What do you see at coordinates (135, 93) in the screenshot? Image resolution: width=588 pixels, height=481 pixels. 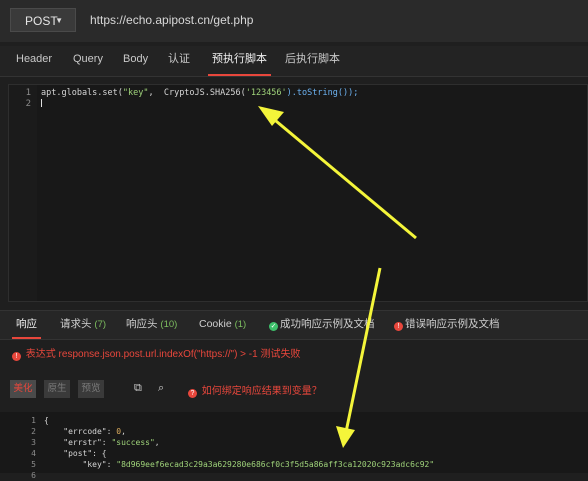 I see `code-string-key: "key"` at bounding box center [135, 93].